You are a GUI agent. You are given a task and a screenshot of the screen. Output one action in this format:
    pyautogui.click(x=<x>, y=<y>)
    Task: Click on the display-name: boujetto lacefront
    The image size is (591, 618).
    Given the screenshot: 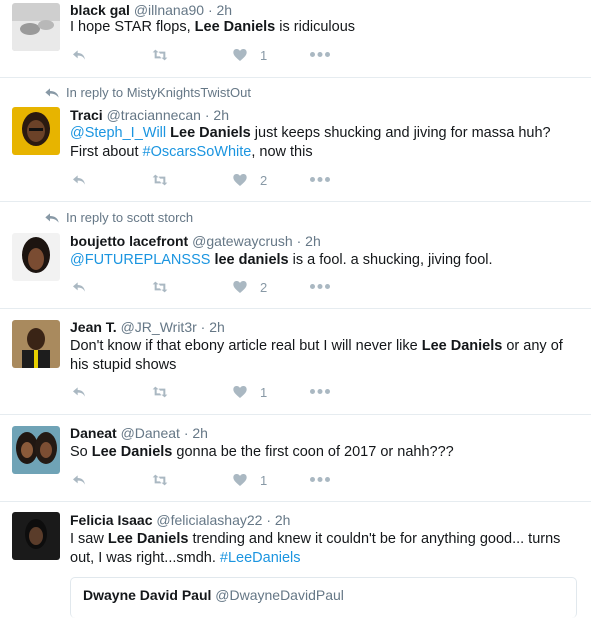 What is the action you would take?
    pyautogui.click(x=129, y=241)
    